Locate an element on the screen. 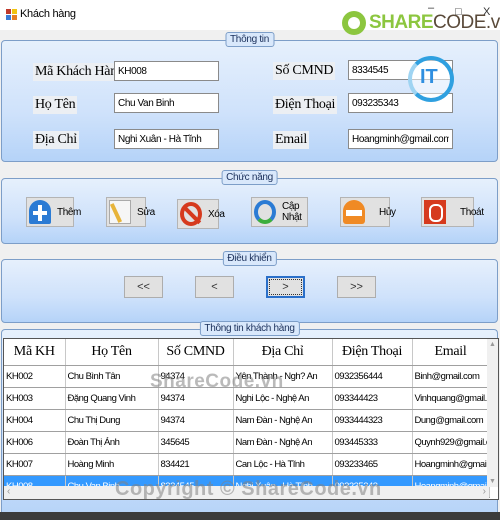  delete-button-label: Xóa is located at coordinates (216, 214).